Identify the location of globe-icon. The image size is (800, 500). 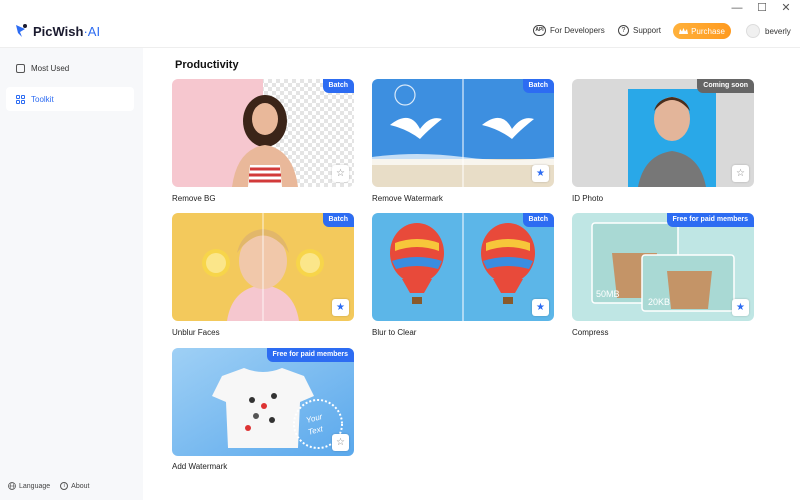
(12, 486).